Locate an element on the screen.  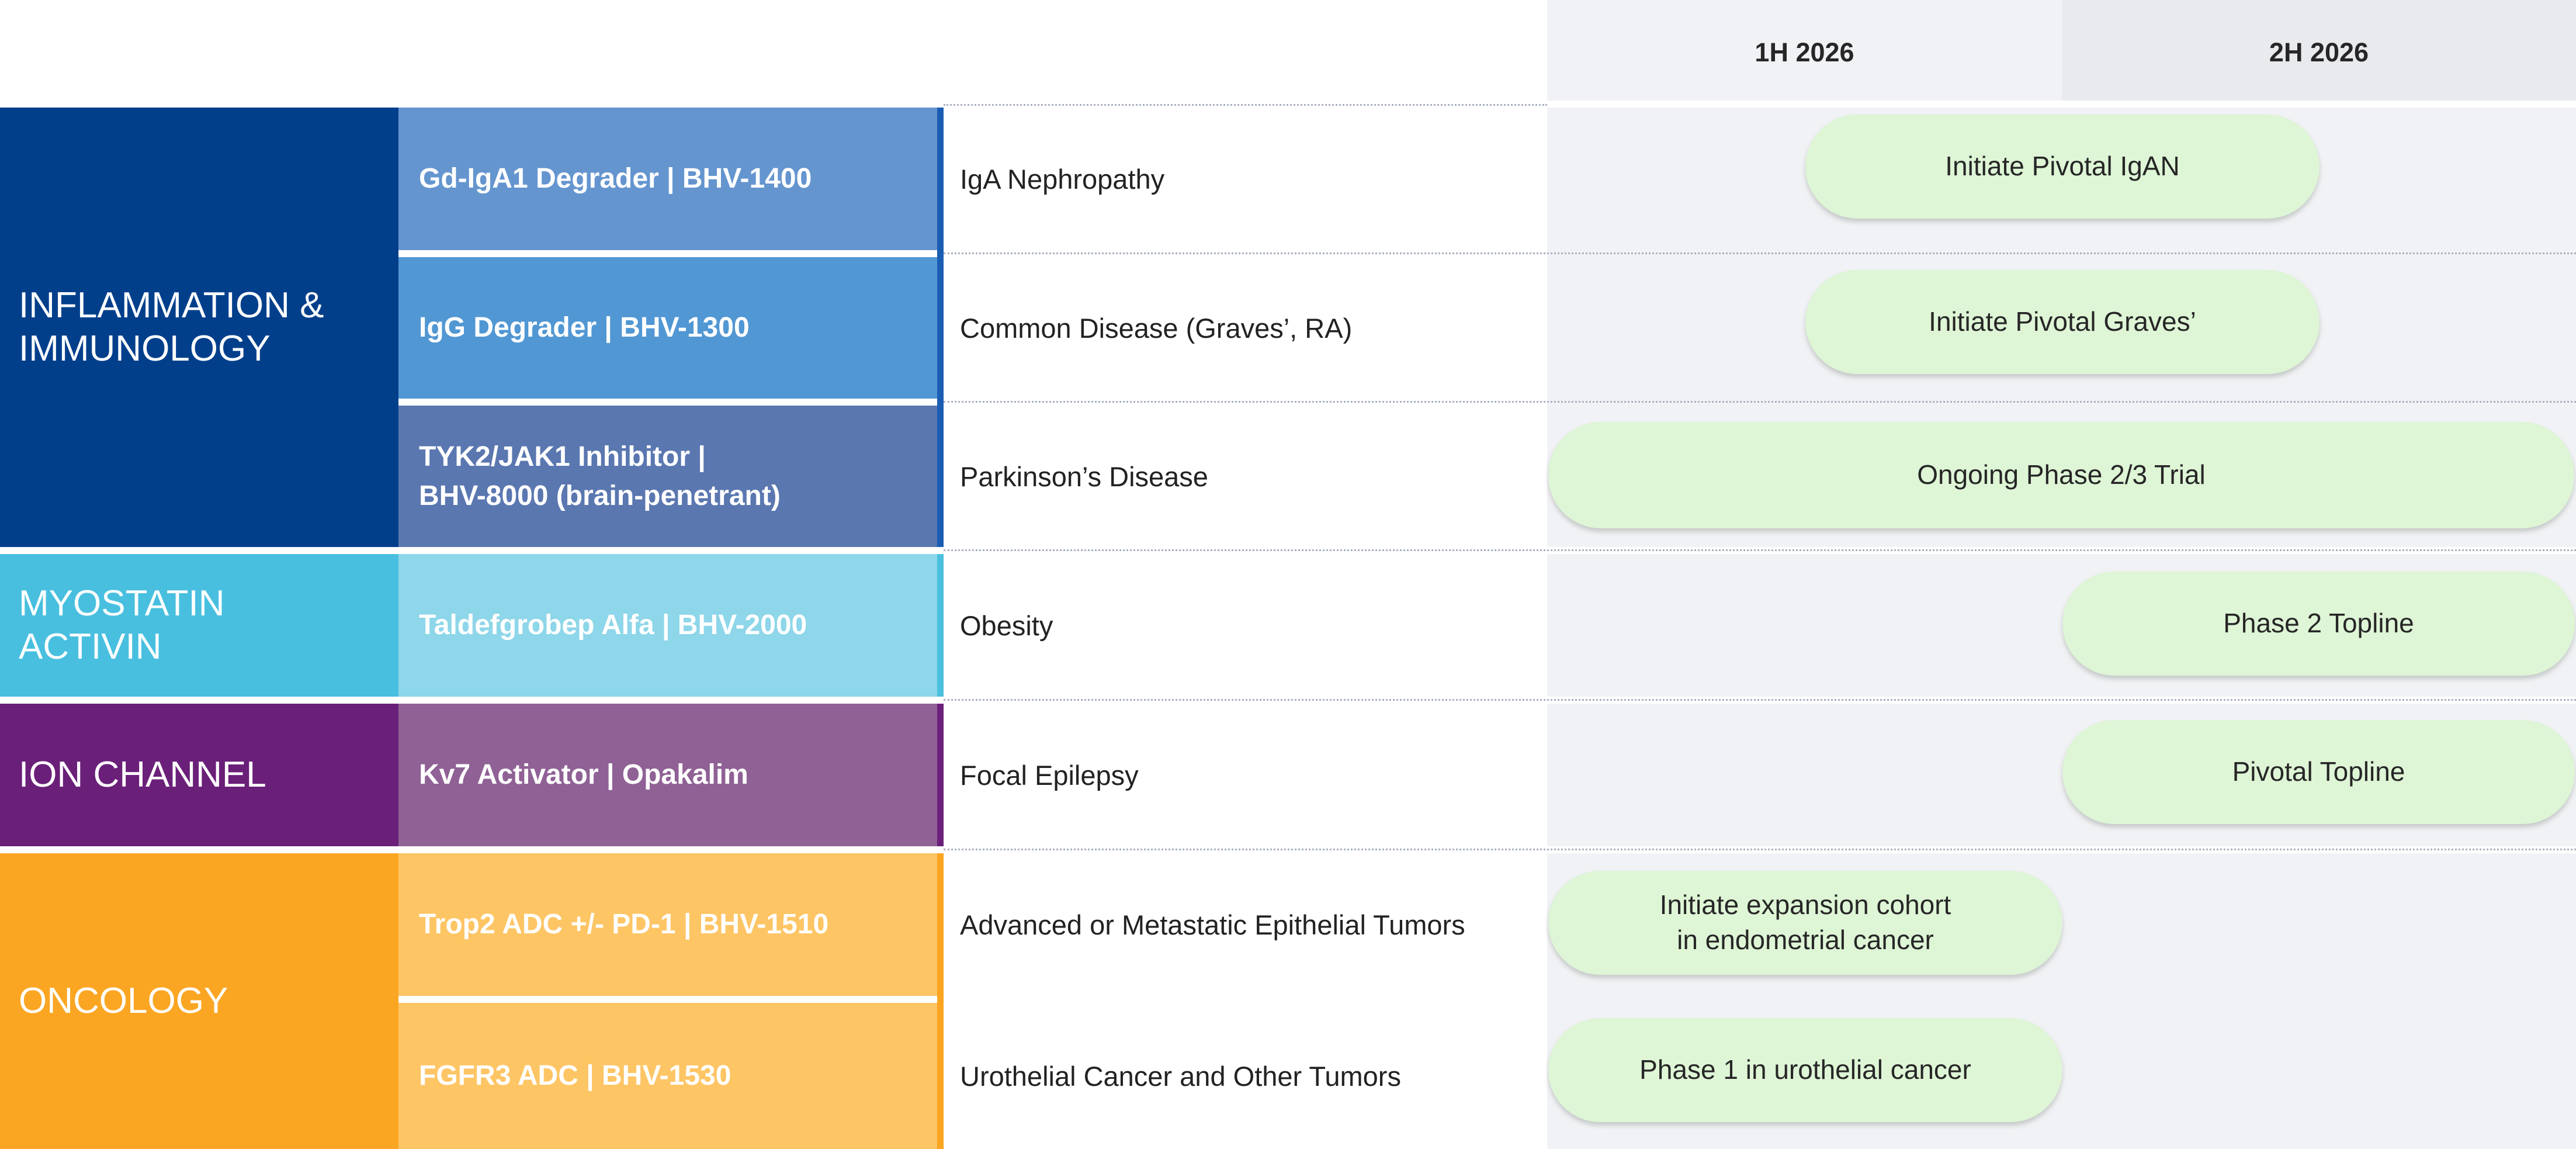
milestone-initiate-pivotal-graves: Initiate Pivotal Graves’ is located at coordinates (2062, 322).